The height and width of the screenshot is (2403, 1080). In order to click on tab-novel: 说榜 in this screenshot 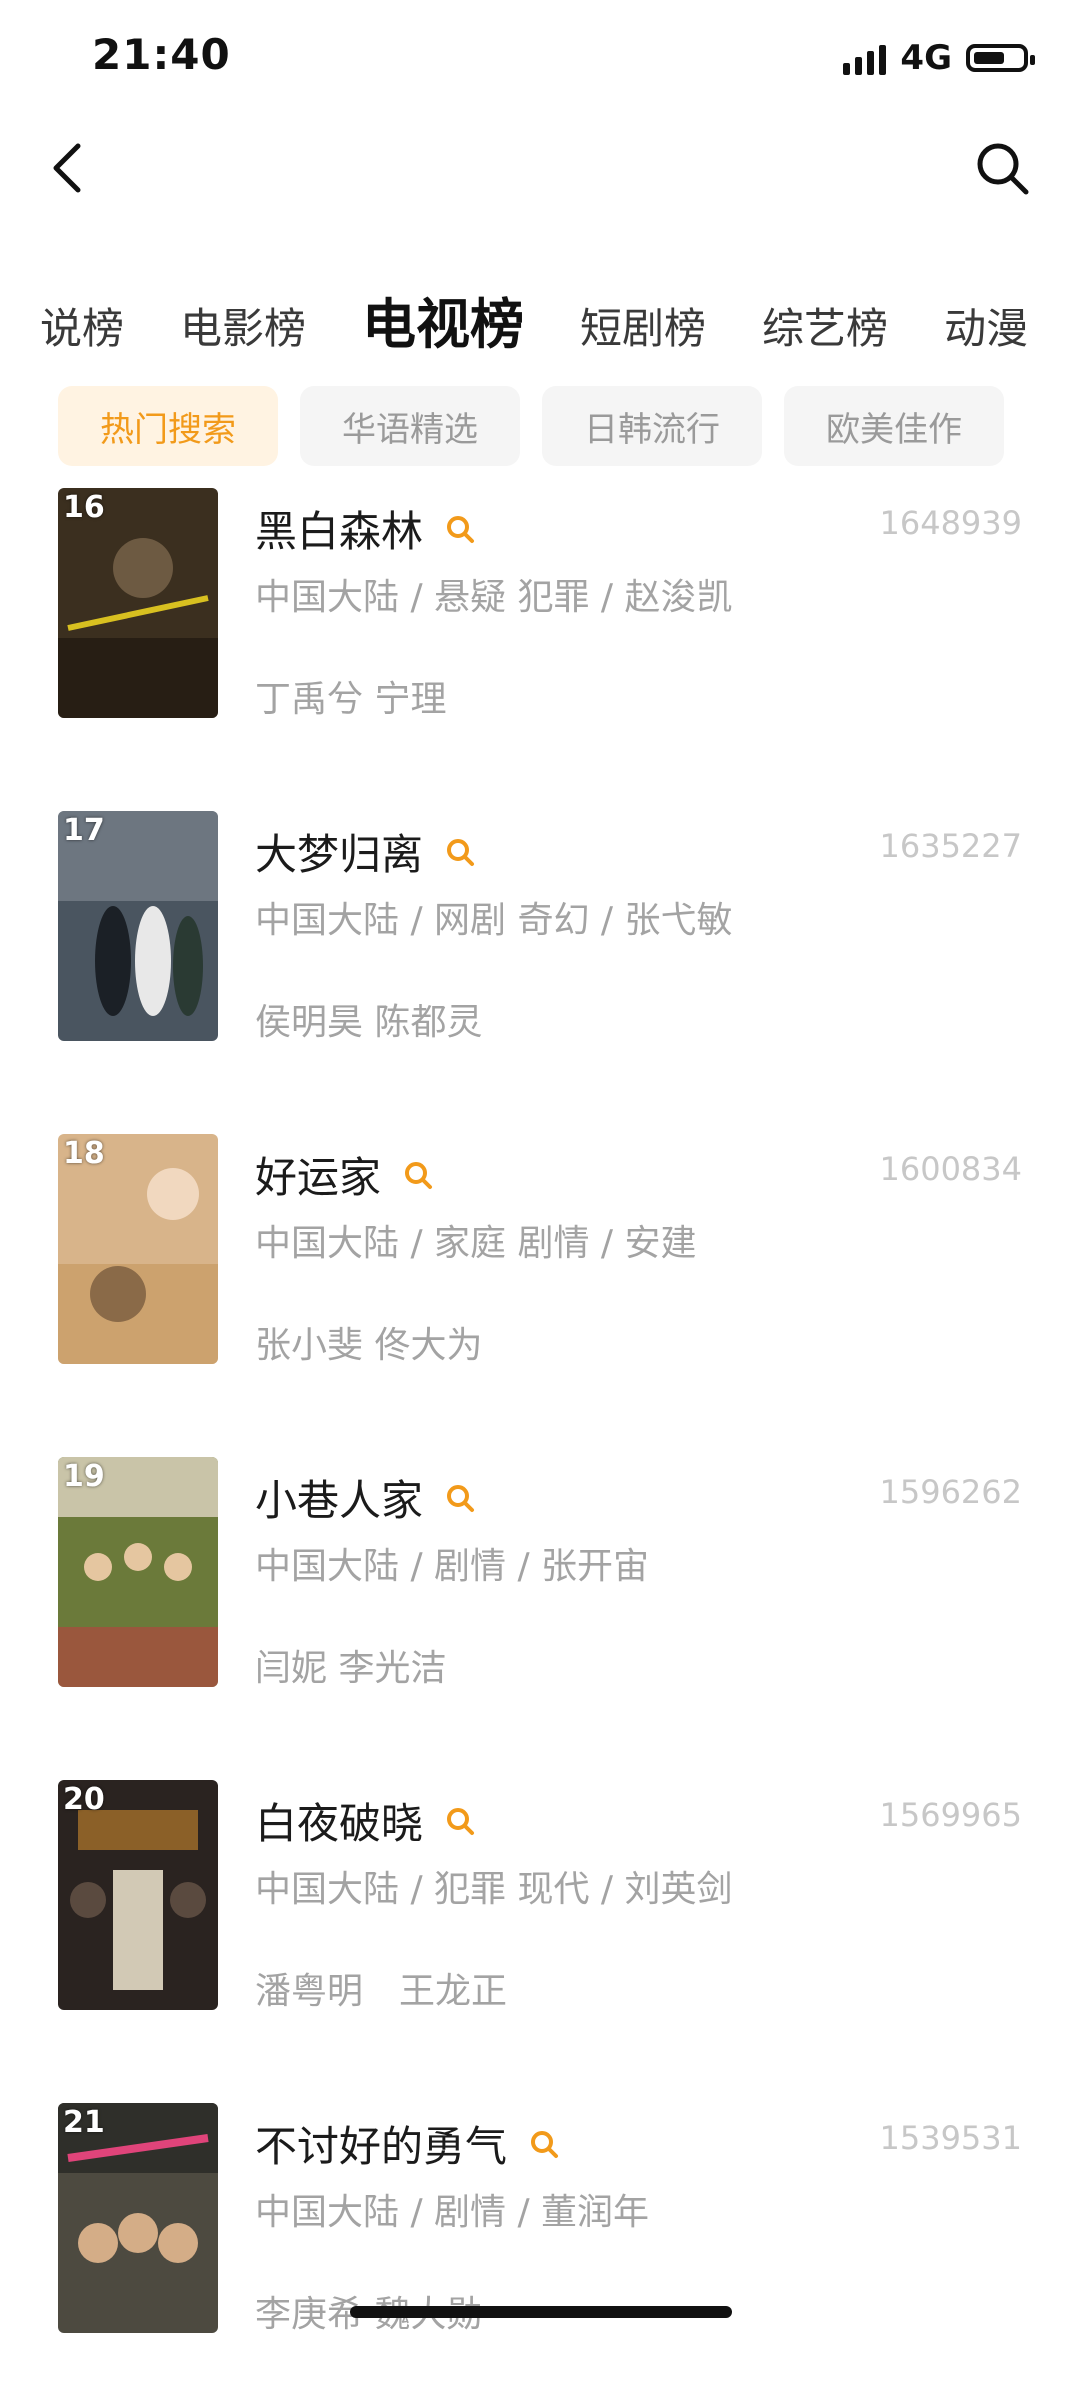, I will do `click(82, 325)`.